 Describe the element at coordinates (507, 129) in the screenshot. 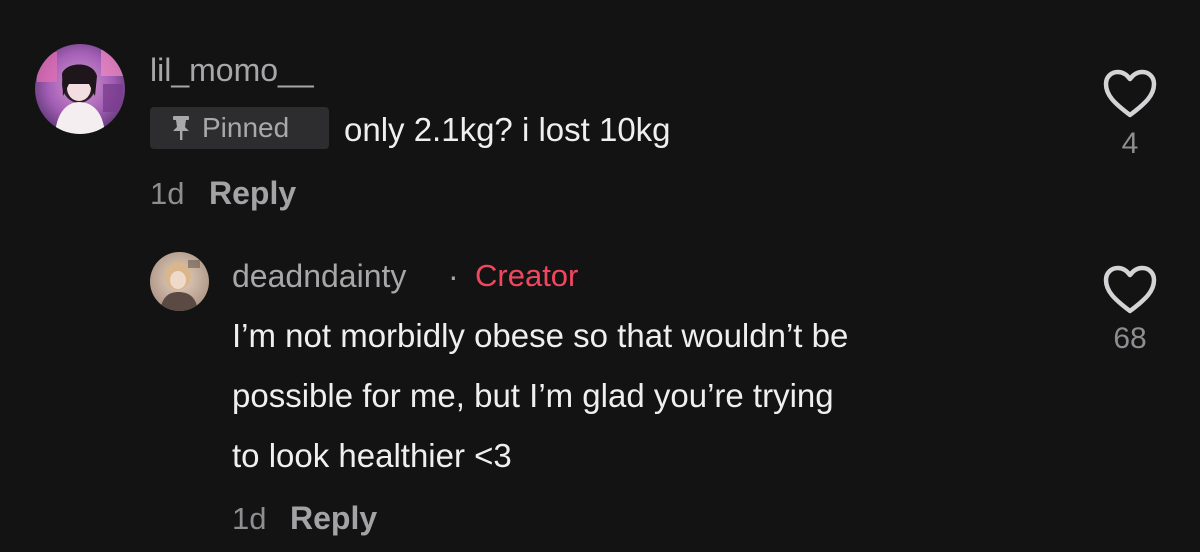

I see `comment-text: only 2.1kg? i lost 10kg` at that location.